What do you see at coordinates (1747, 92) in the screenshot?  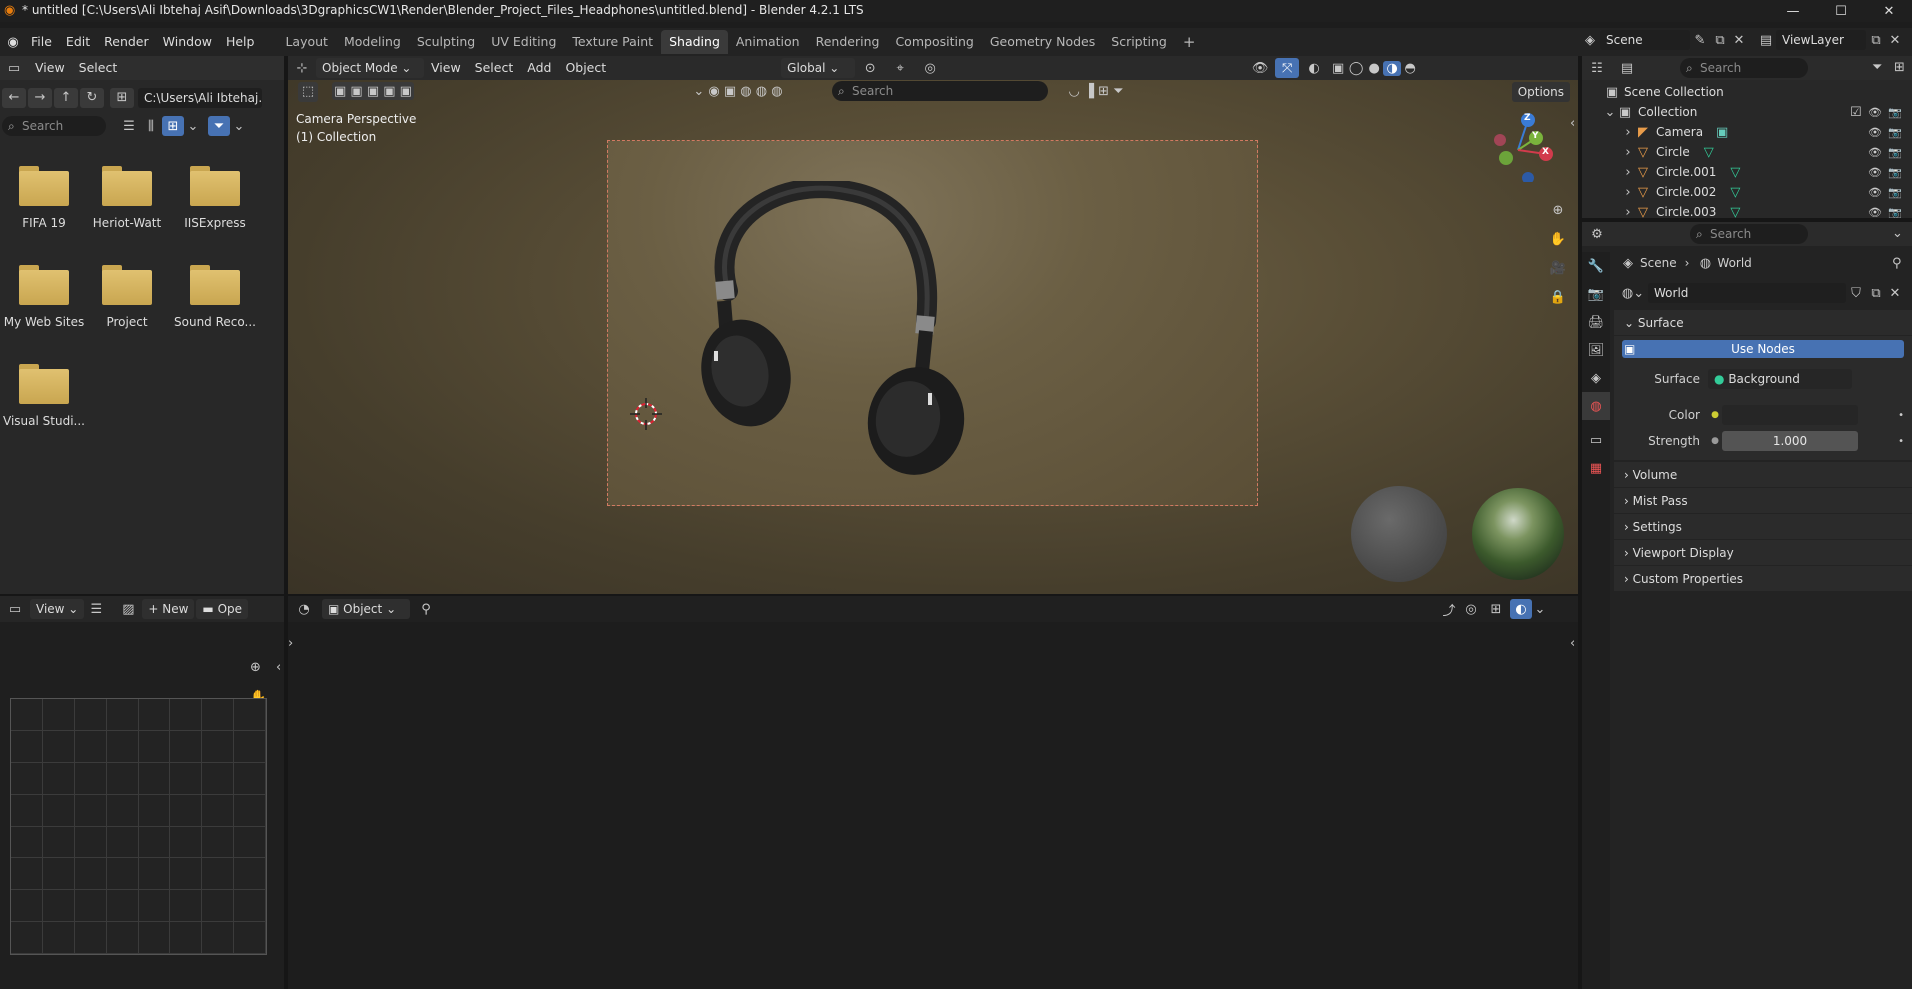 I see `scene-collection-row: ▣ Scene Collection` at bounding box center [1747, 92].